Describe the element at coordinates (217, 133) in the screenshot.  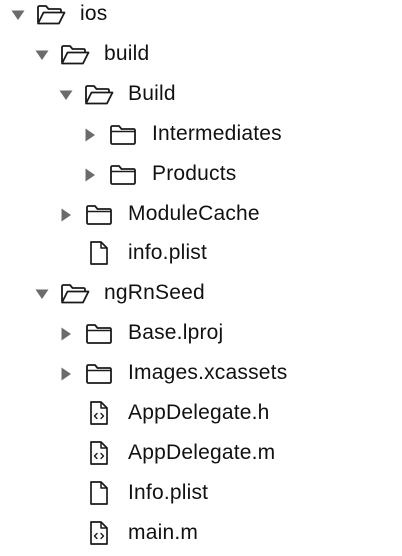
I see `tree-item-label: Intermediates` at that location.